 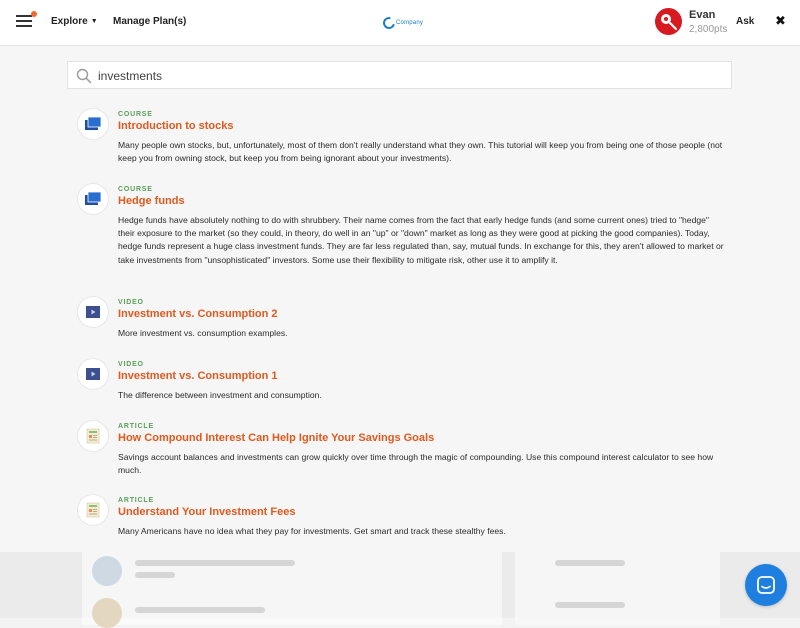 What do you see at coordinates (34, 14) in the screenshot?
I see `notification-dot` at bounding box center [34, 14].